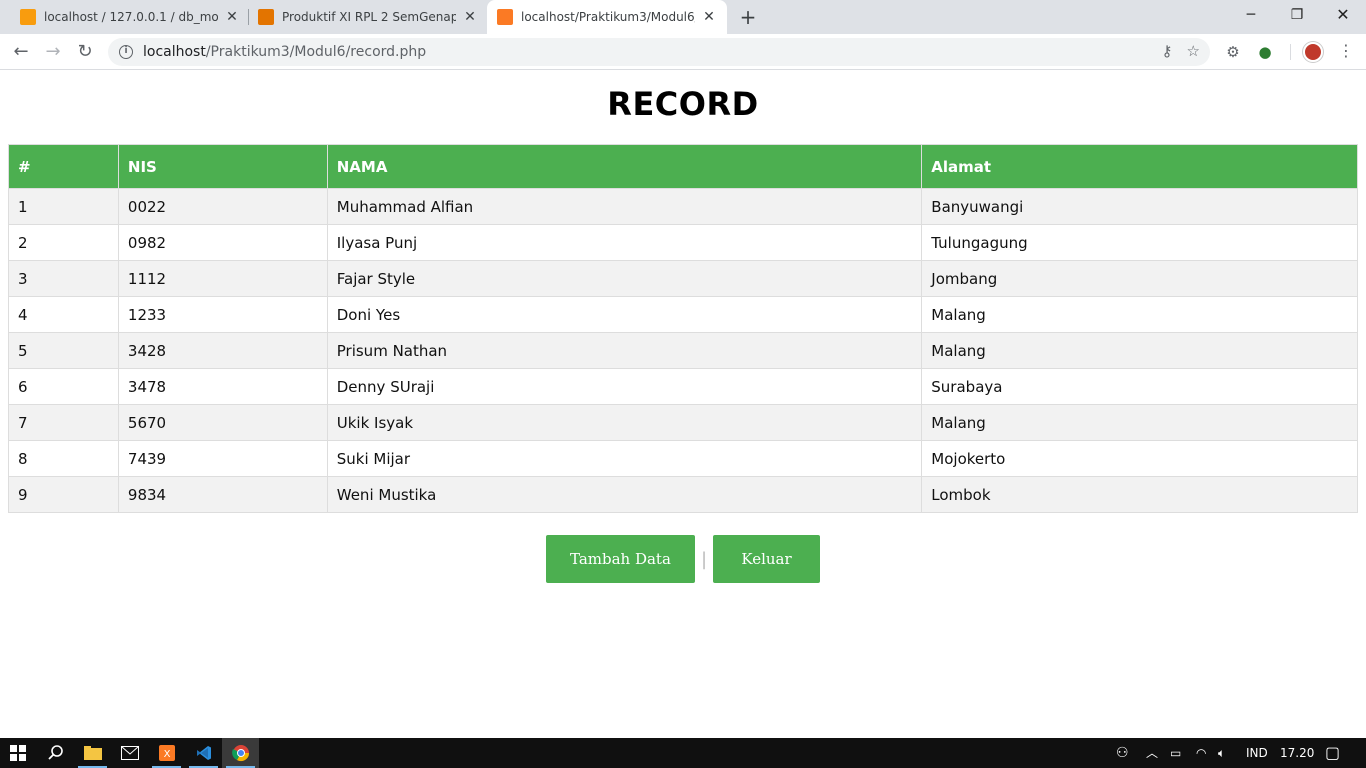  I want to click on tab-title: Produktif XI RPL 2 SemGenap 18, so click(369, 17).